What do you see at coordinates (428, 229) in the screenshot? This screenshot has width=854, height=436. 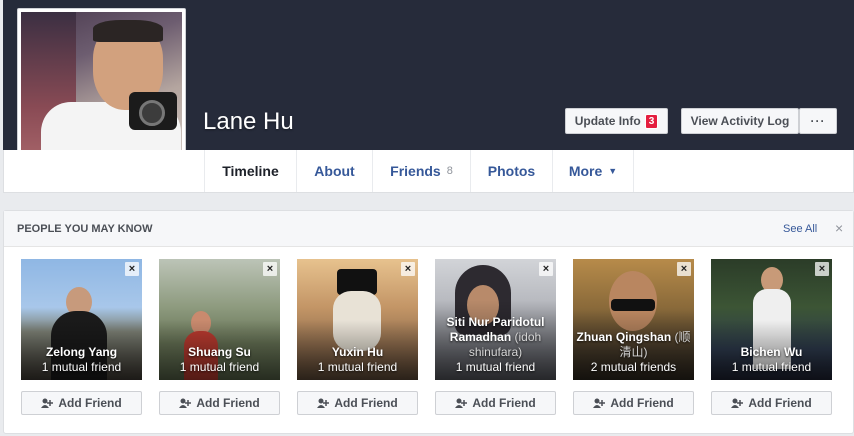 I see `pymk-header: PEOPLE YOU MAY KNOW See All ×` at bounding box center [428, 229].